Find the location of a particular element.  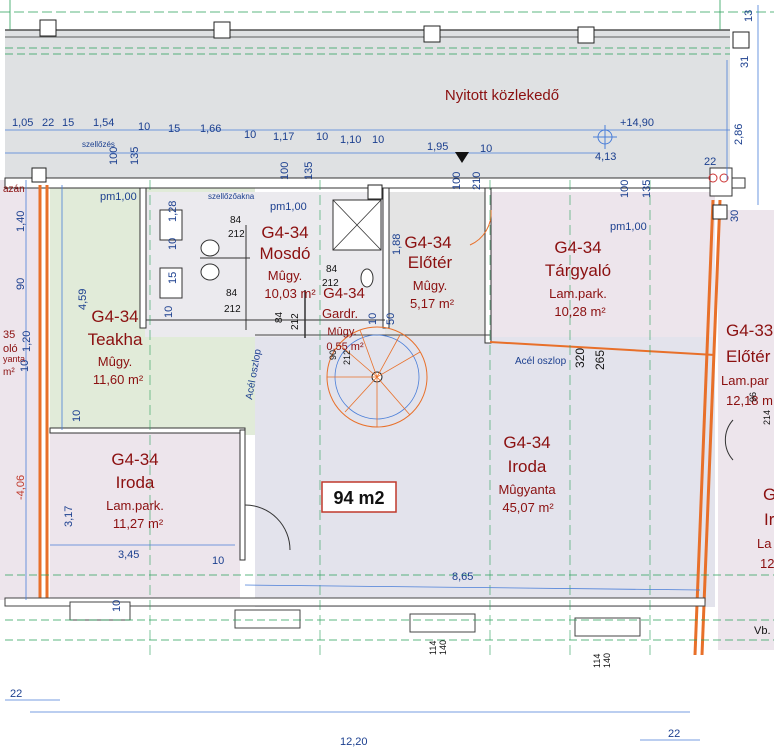

dim-10a: 10 is located at coordinates (25, 366).